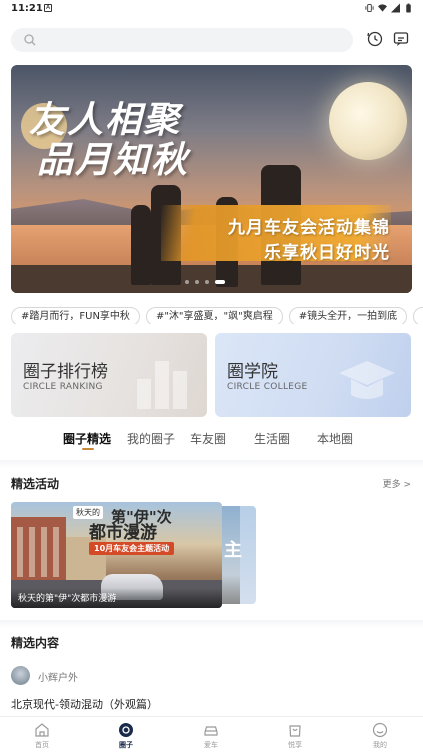  I want to click on profile-icon, so click(380, 730).